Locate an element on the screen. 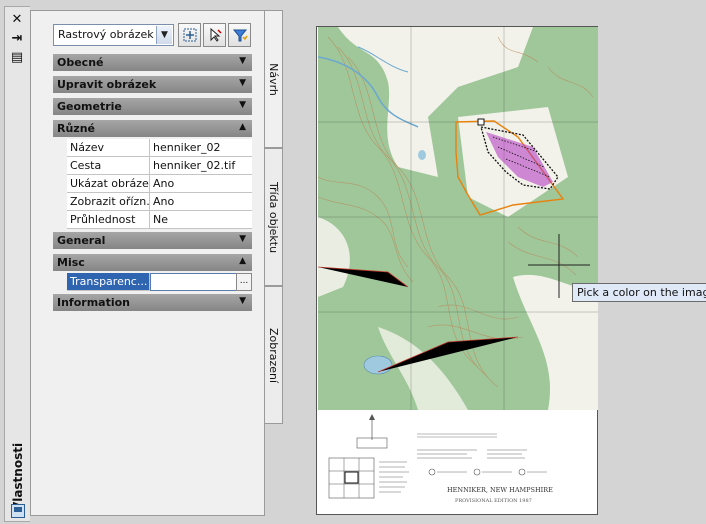  property-row: Průhlednost Ne is located at coordinates (152, 220).